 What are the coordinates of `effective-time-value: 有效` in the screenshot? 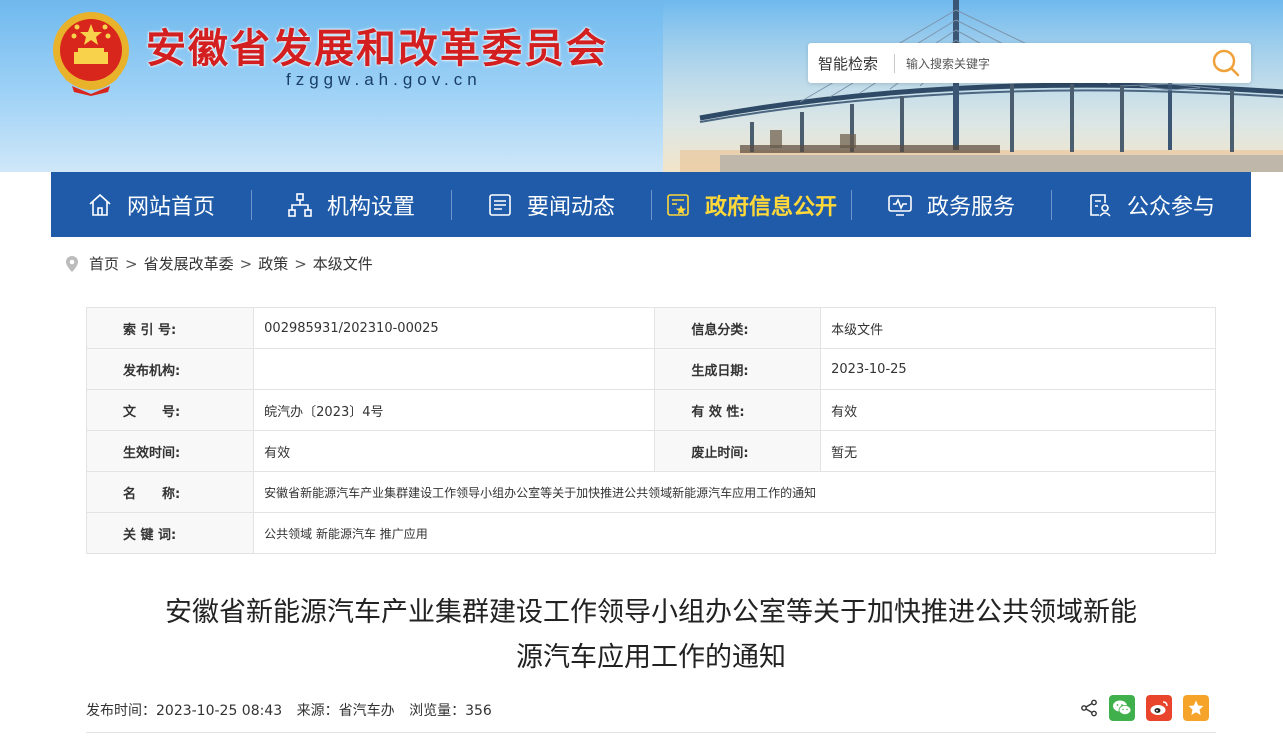 It's located at (454, 451).